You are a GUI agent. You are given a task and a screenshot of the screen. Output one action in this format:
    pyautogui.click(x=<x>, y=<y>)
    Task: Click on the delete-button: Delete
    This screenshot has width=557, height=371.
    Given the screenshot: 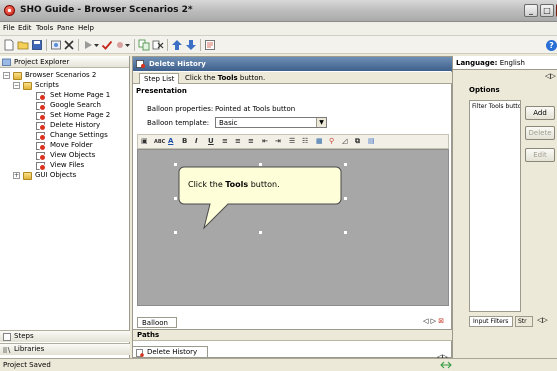 What is the action you would take?
    pyautogui.click(x=540, y=133)
    